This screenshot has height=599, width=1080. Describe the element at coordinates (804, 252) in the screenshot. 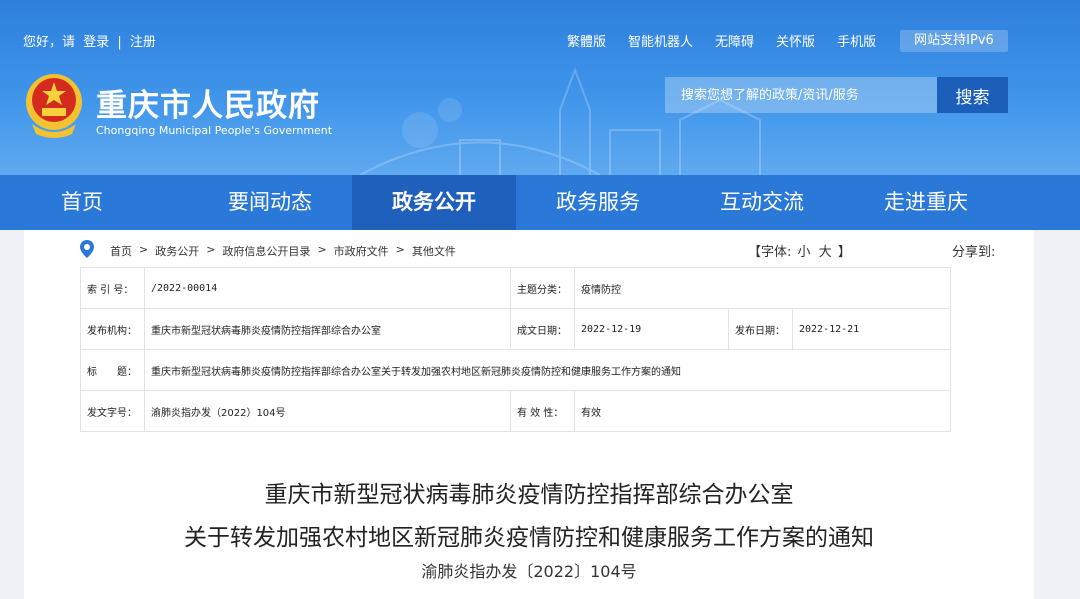

I see `font-small-button: 小` at that location.